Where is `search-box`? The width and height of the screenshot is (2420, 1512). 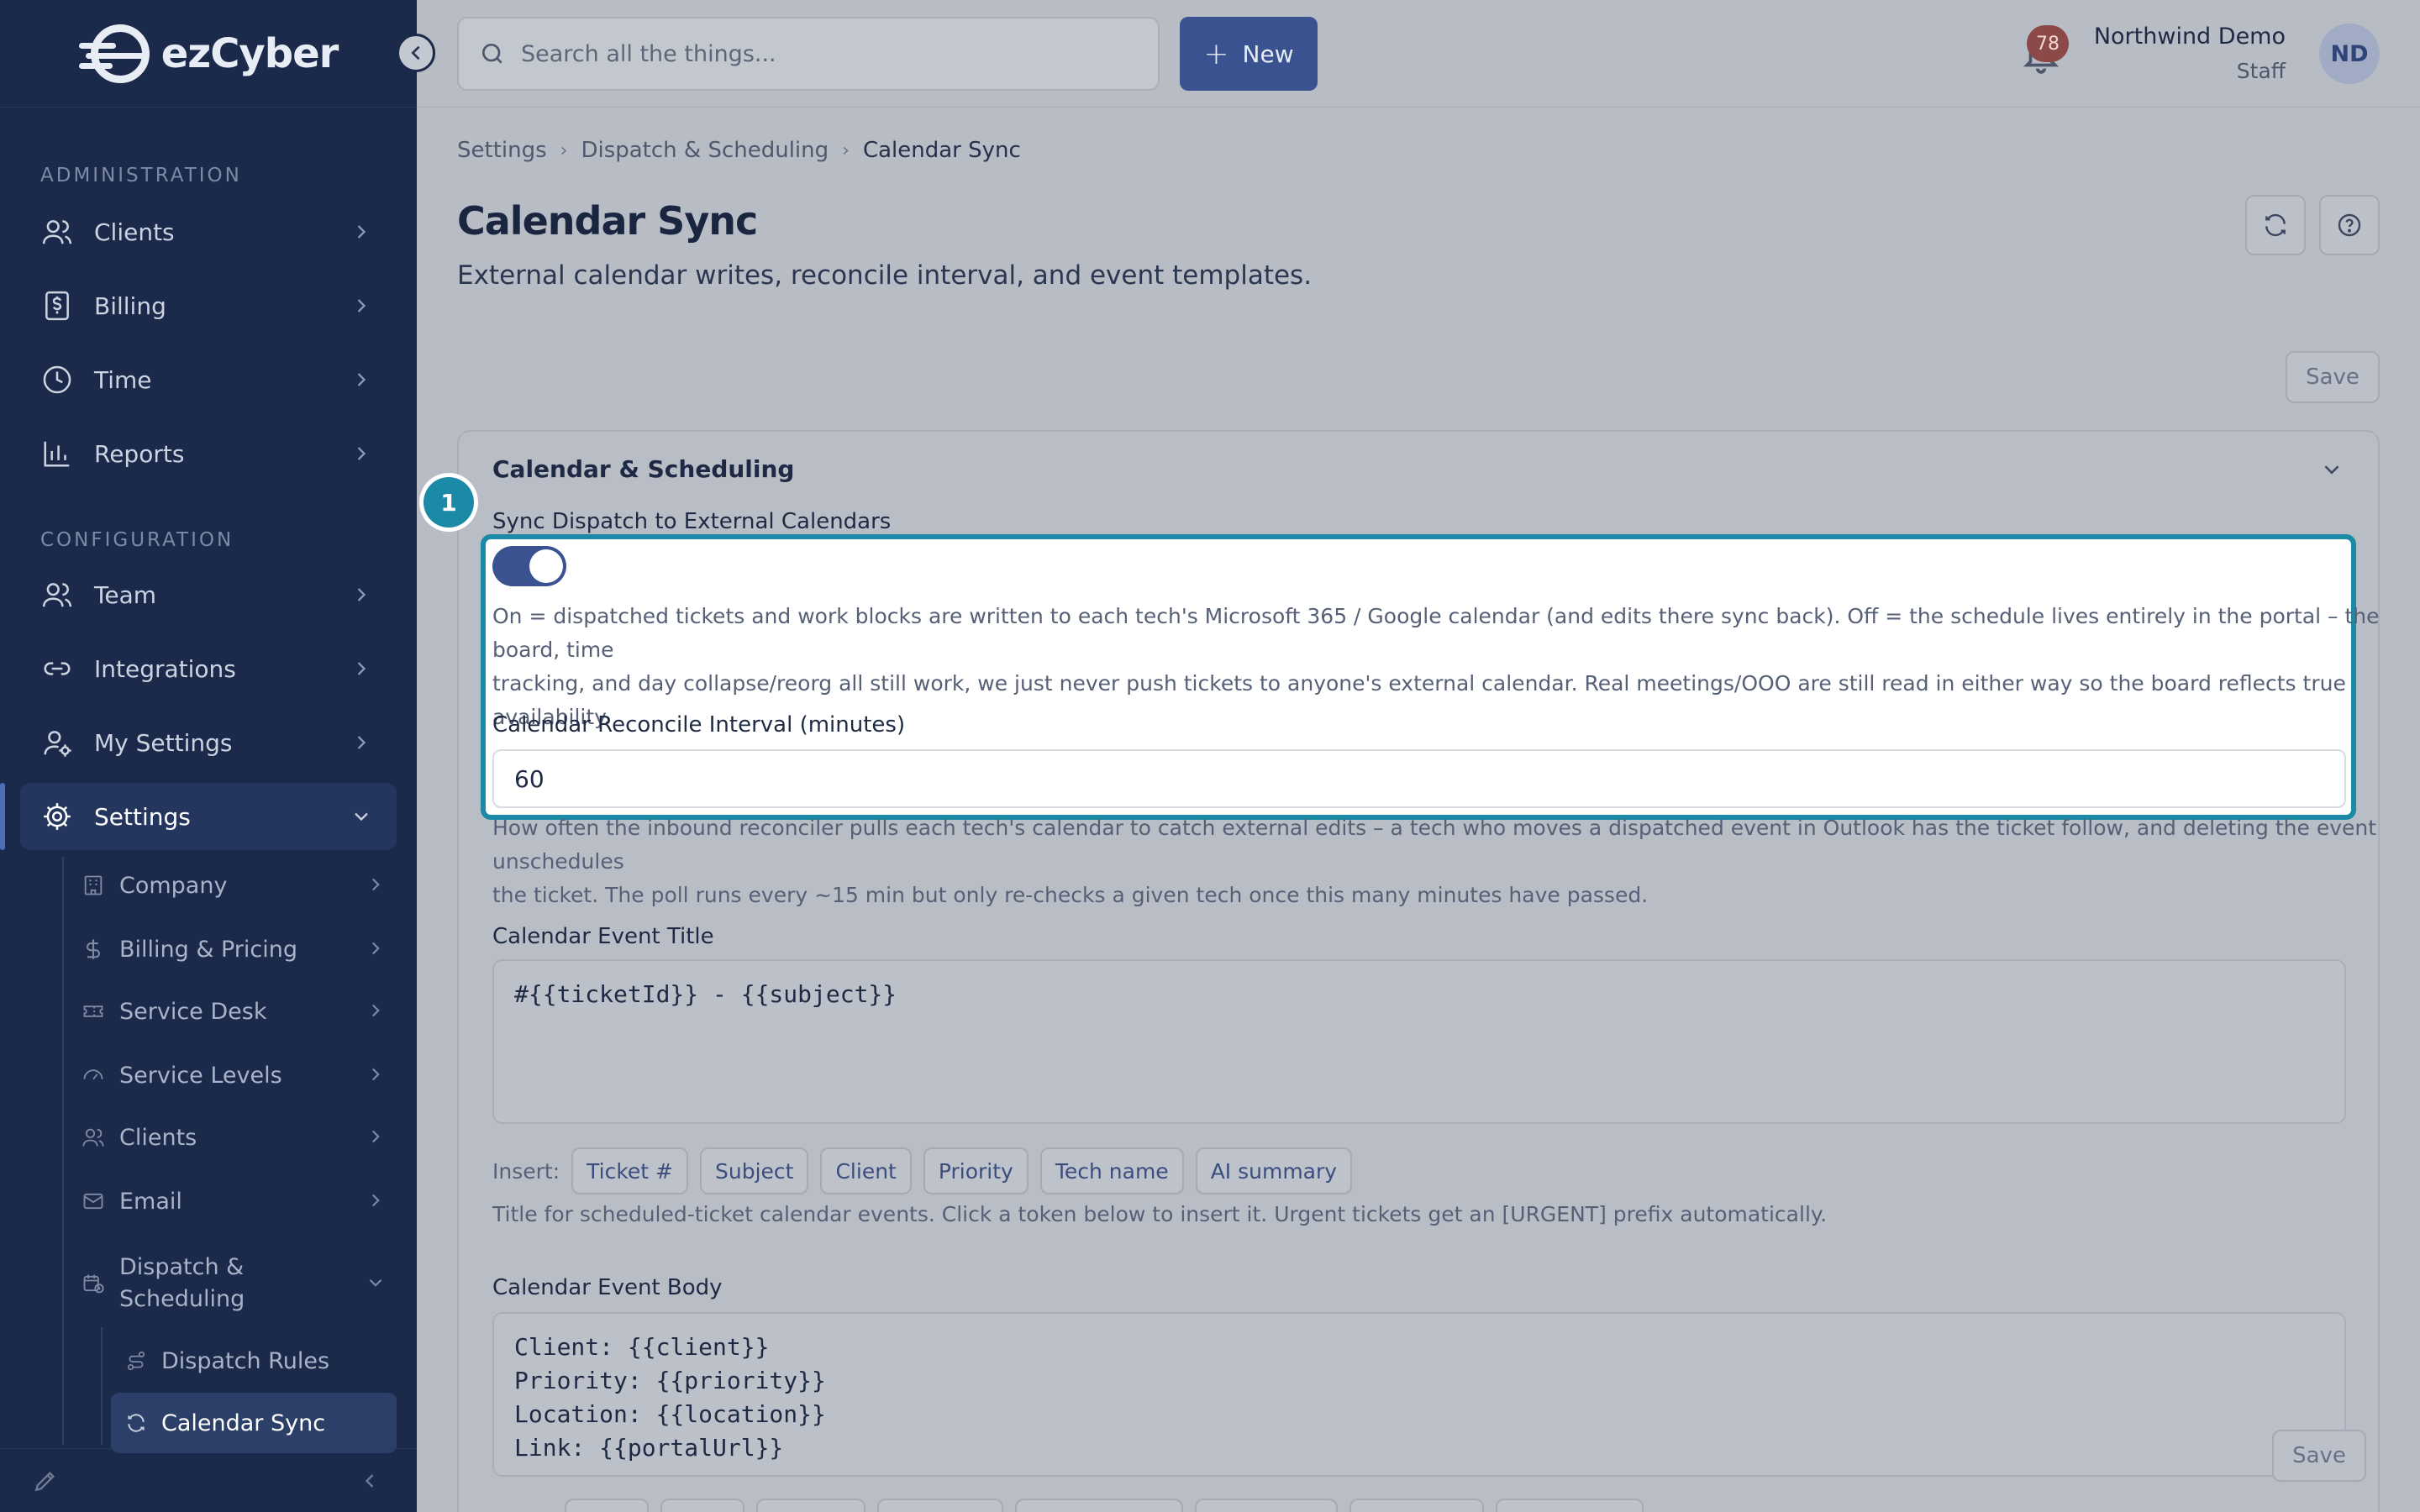
search-box is located at coordinates (809, 54).